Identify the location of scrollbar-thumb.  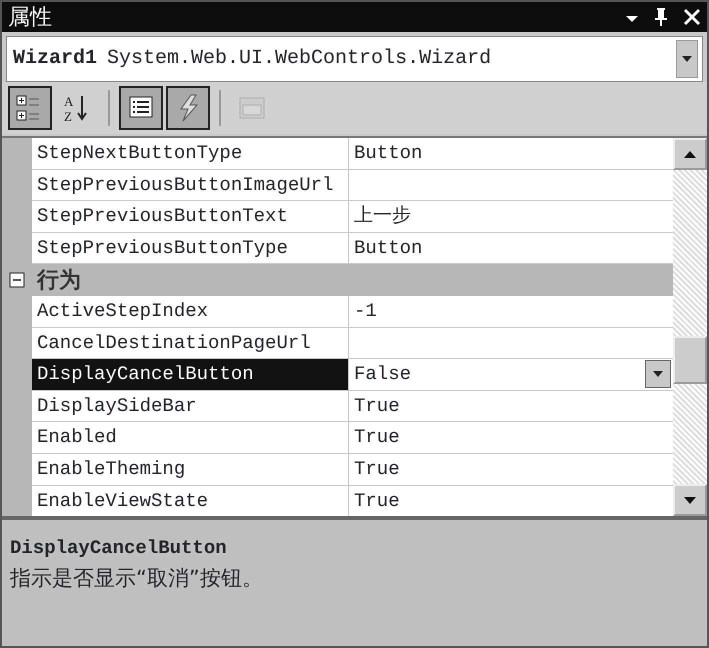
(690, 360).